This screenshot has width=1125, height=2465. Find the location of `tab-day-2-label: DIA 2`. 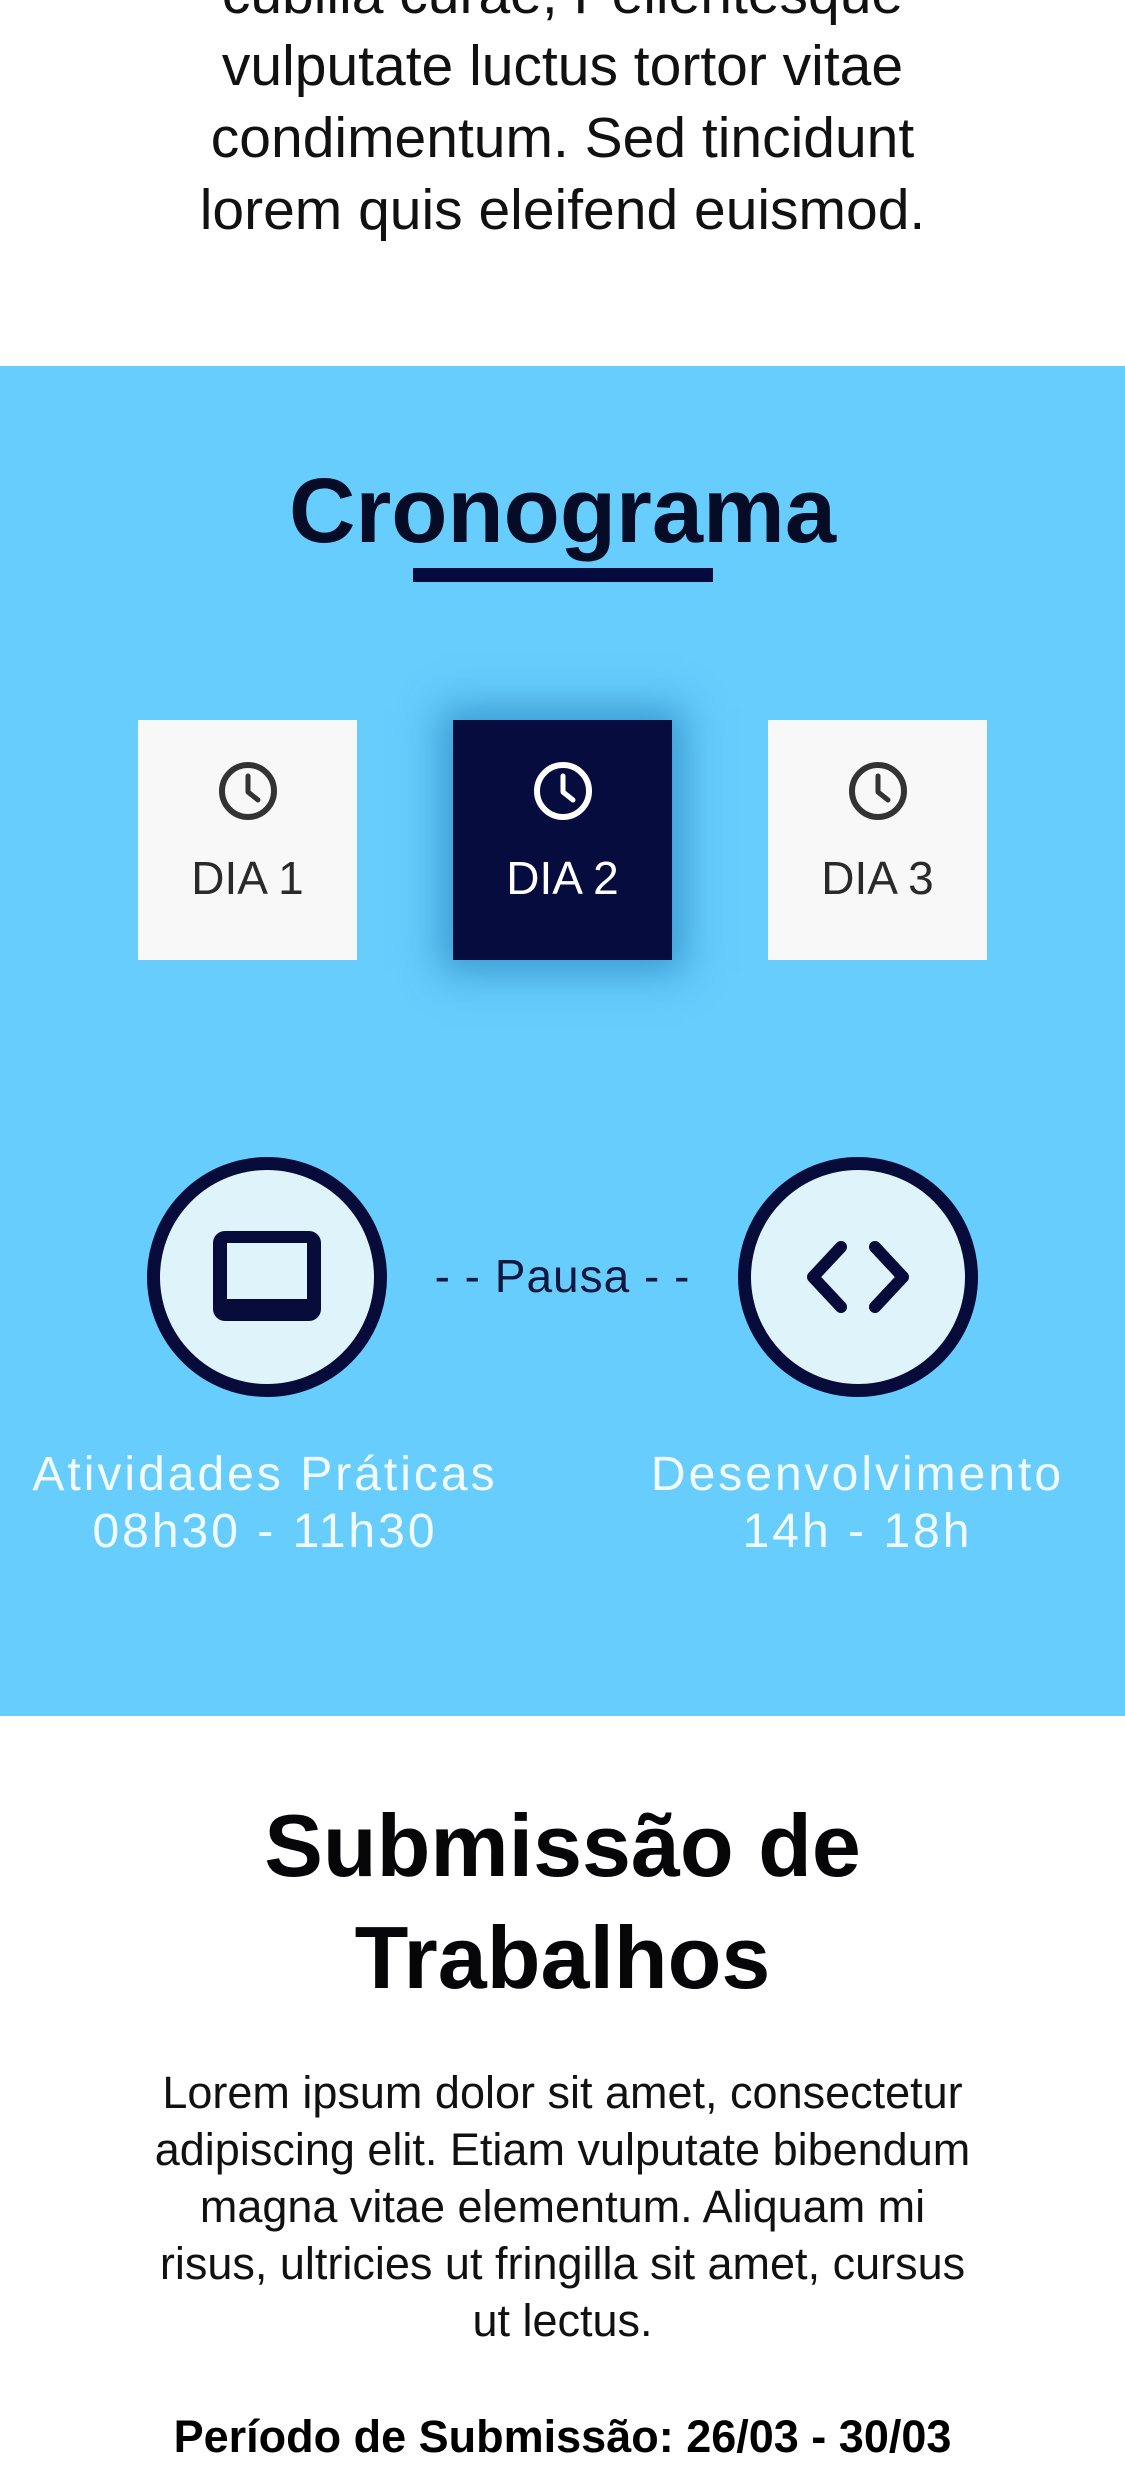

tab-day-2-label: DIA 2 is located at coordinates (562, 878).